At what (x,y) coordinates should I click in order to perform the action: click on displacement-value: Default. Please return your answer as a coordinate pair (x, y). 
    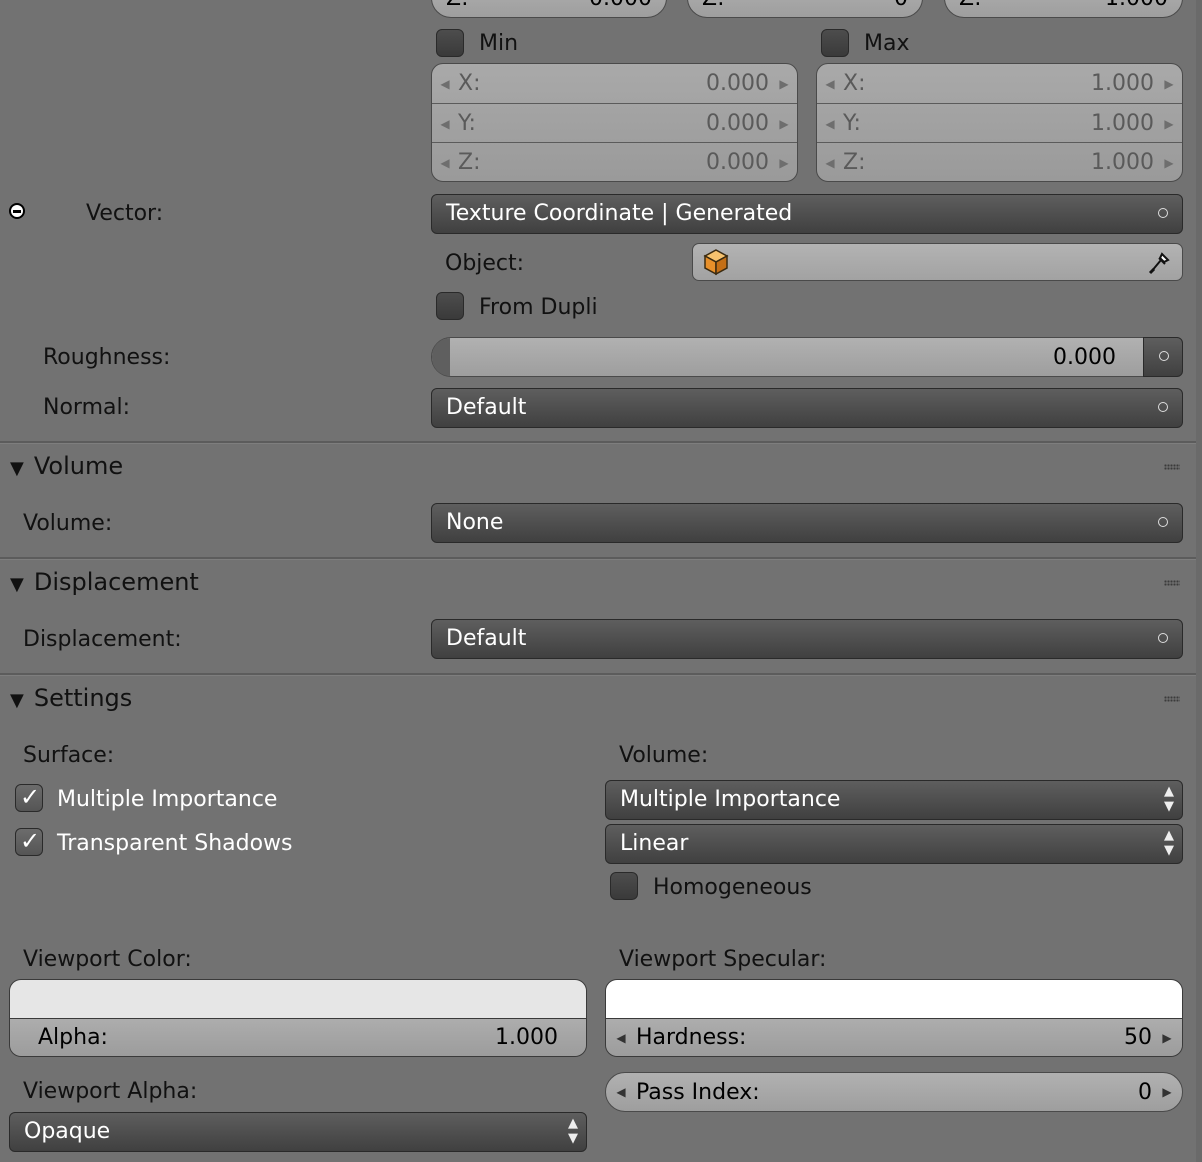
    Looking at the image, I should click on (486, 638).